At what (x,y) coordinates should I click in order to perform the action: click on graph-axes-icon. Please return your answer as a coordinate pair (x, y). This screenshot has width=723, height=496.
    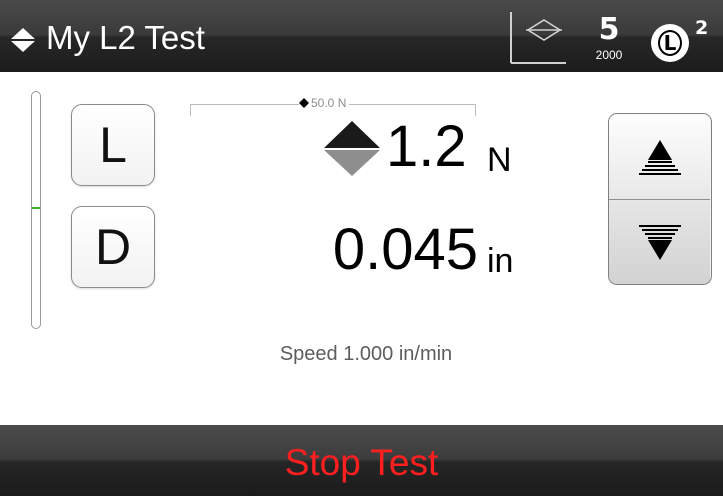
    Looking at the image, I should click on (538, 38).